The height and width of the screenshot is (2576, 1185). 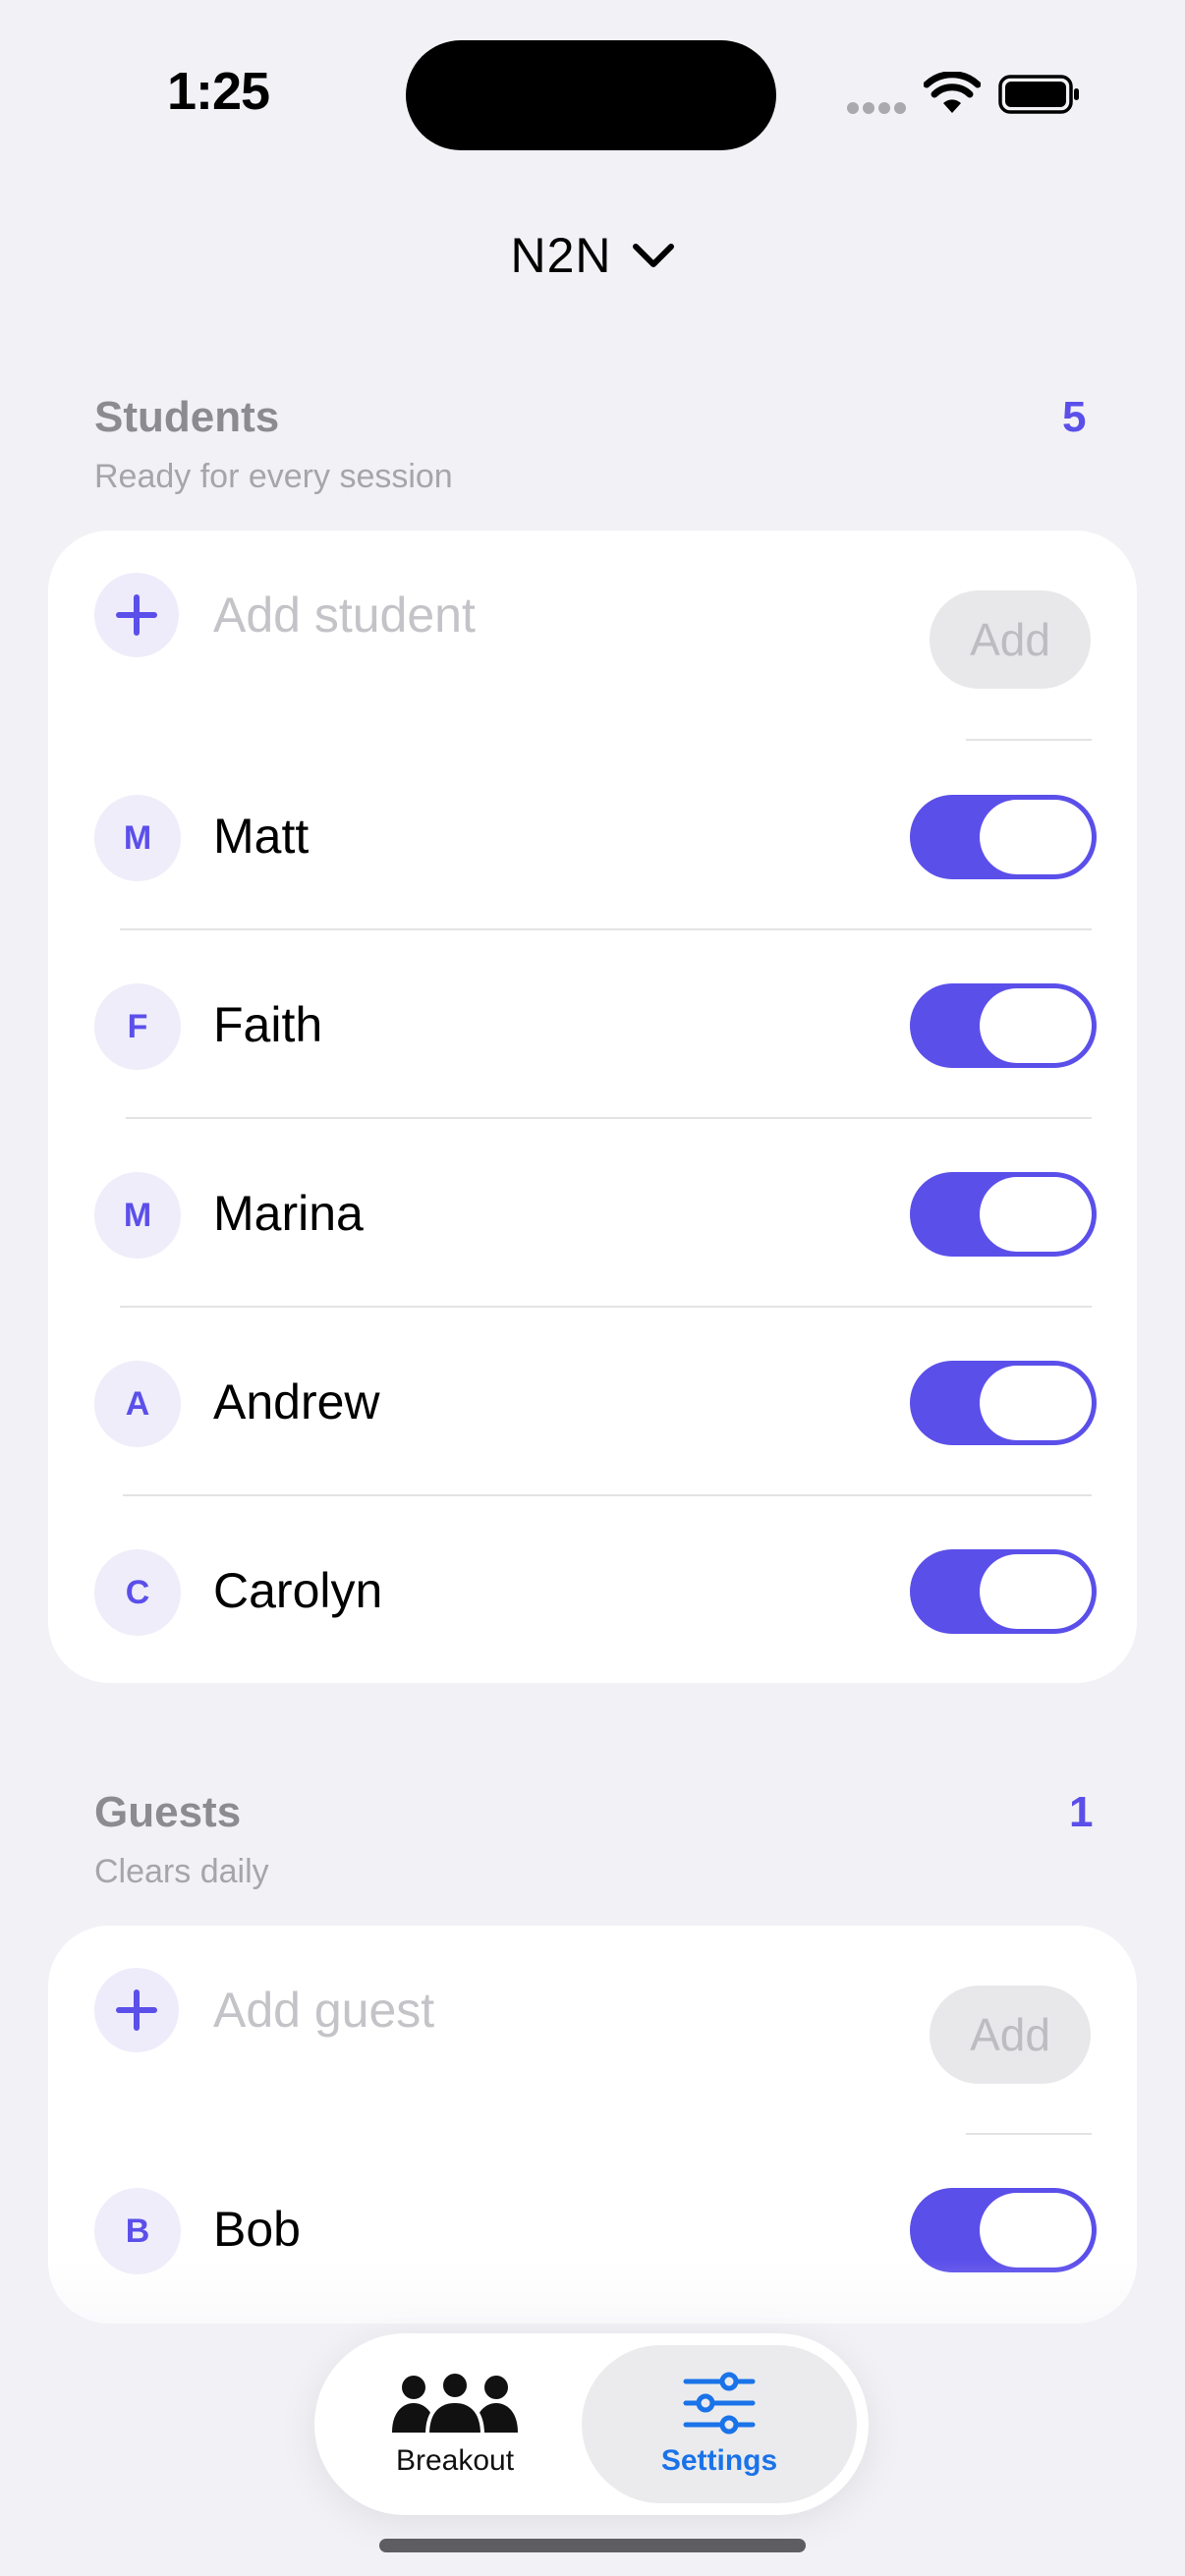 What do you see at coordinates (182, 1871) in the screenshot?
I see `guests-subtitle: Clears daily` at bounding box center [182, 1871].